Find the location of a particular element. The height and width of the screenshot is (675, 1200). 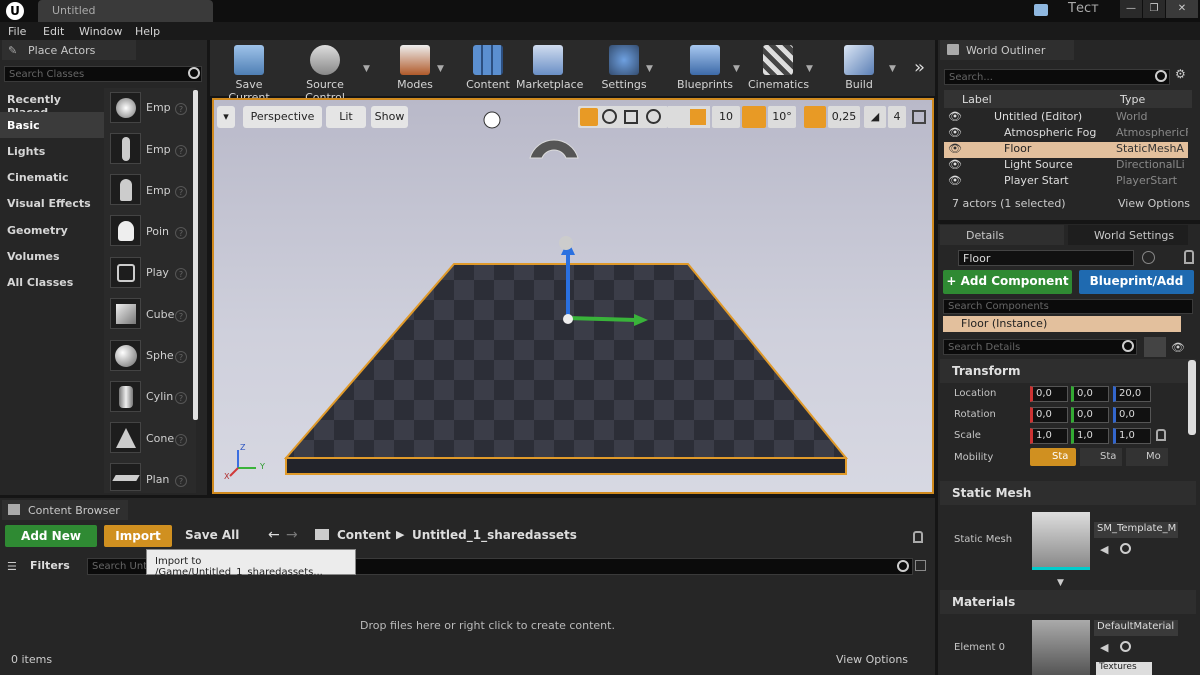

back-arrow-icon: ← is located at coordinates (274, 535).